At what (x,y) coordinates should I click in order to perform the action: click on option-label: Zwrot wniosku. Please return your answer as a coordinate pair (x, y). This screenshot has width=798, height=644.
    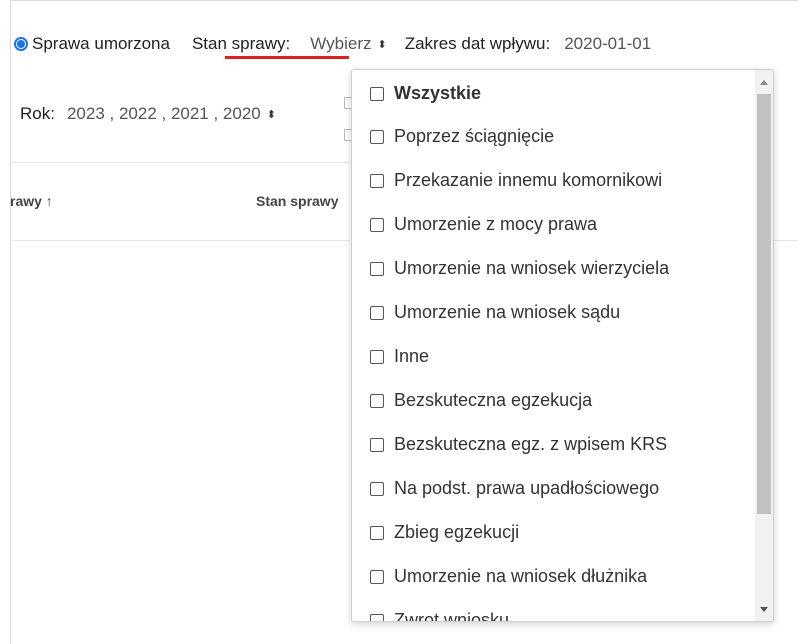
    Looking at the image, I should click on (452, 616).